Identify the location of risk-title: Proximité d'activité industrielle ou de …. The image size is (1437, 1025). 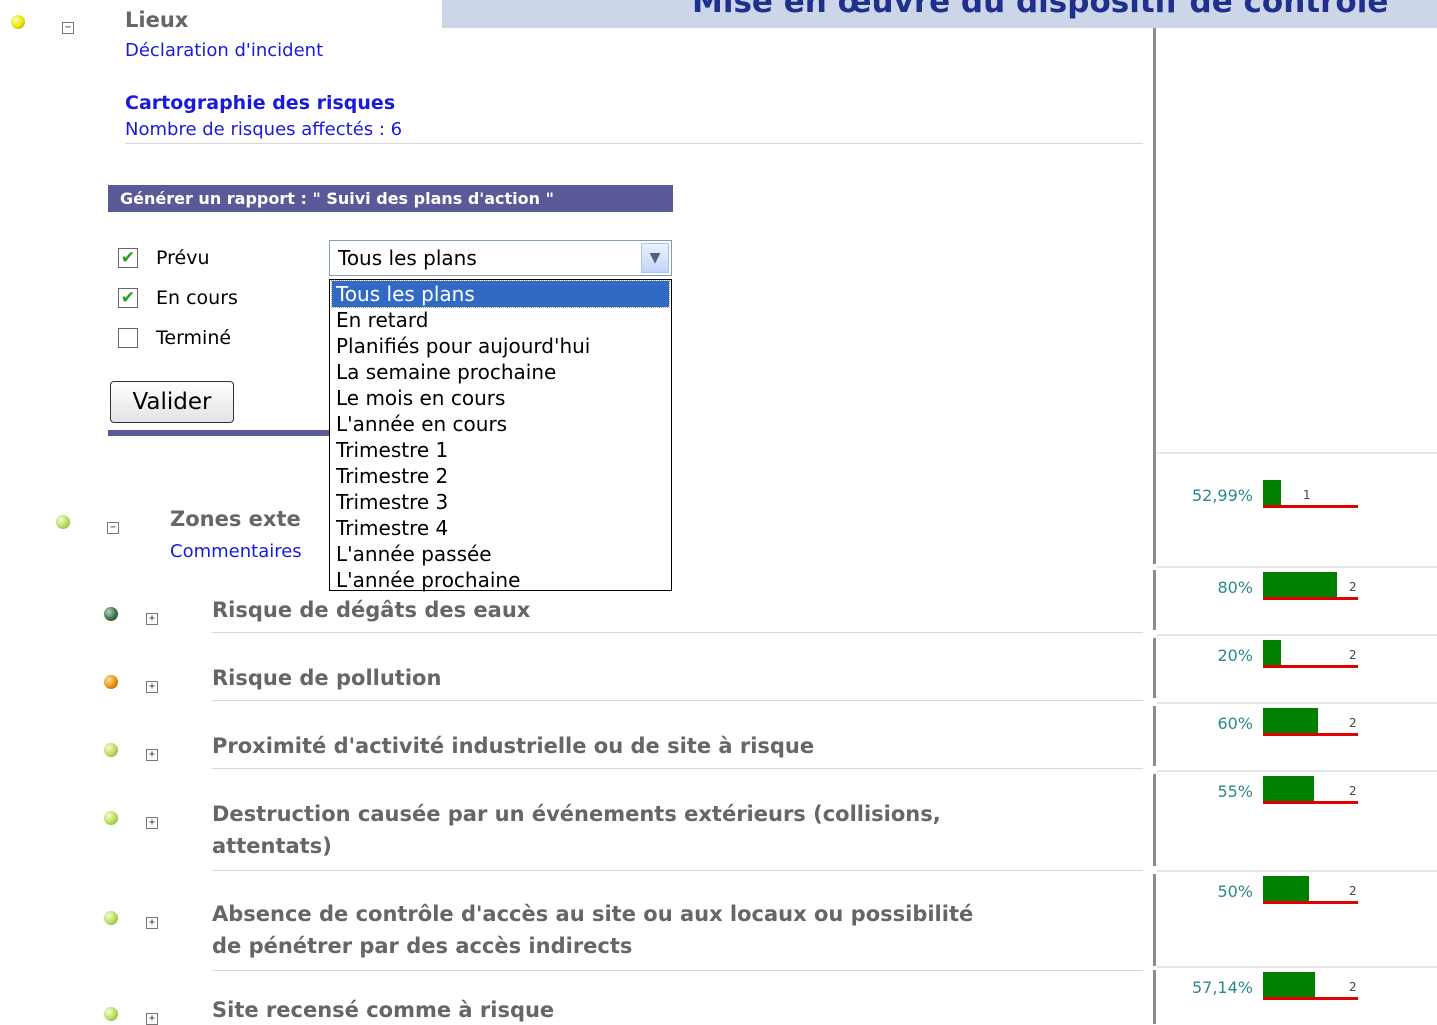
(513, 746).